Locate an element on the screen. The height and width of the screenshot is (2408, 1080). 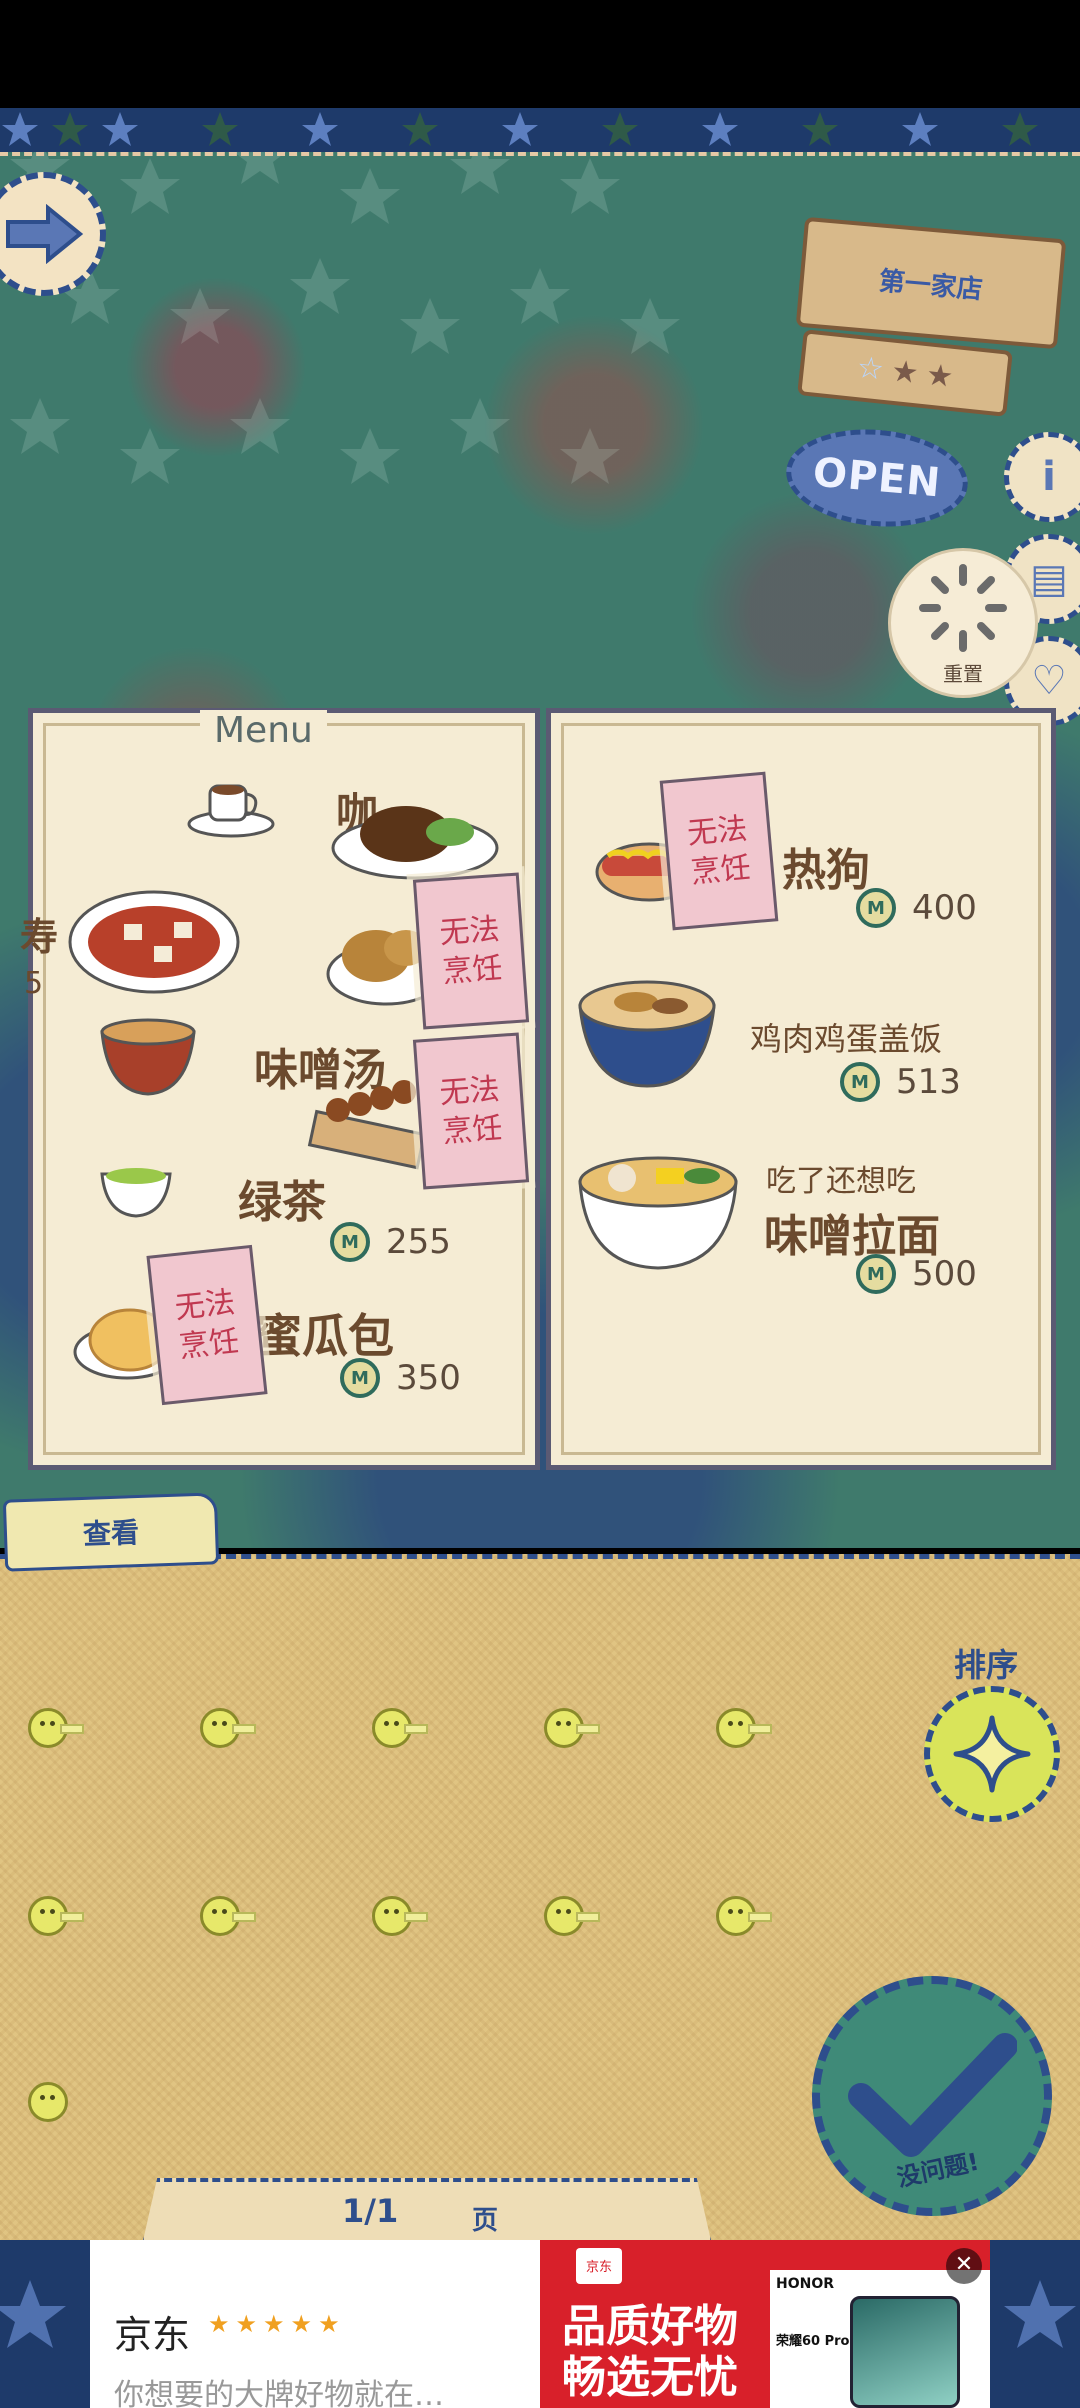
price-value: 513 is located at coordinates (928, 1082).